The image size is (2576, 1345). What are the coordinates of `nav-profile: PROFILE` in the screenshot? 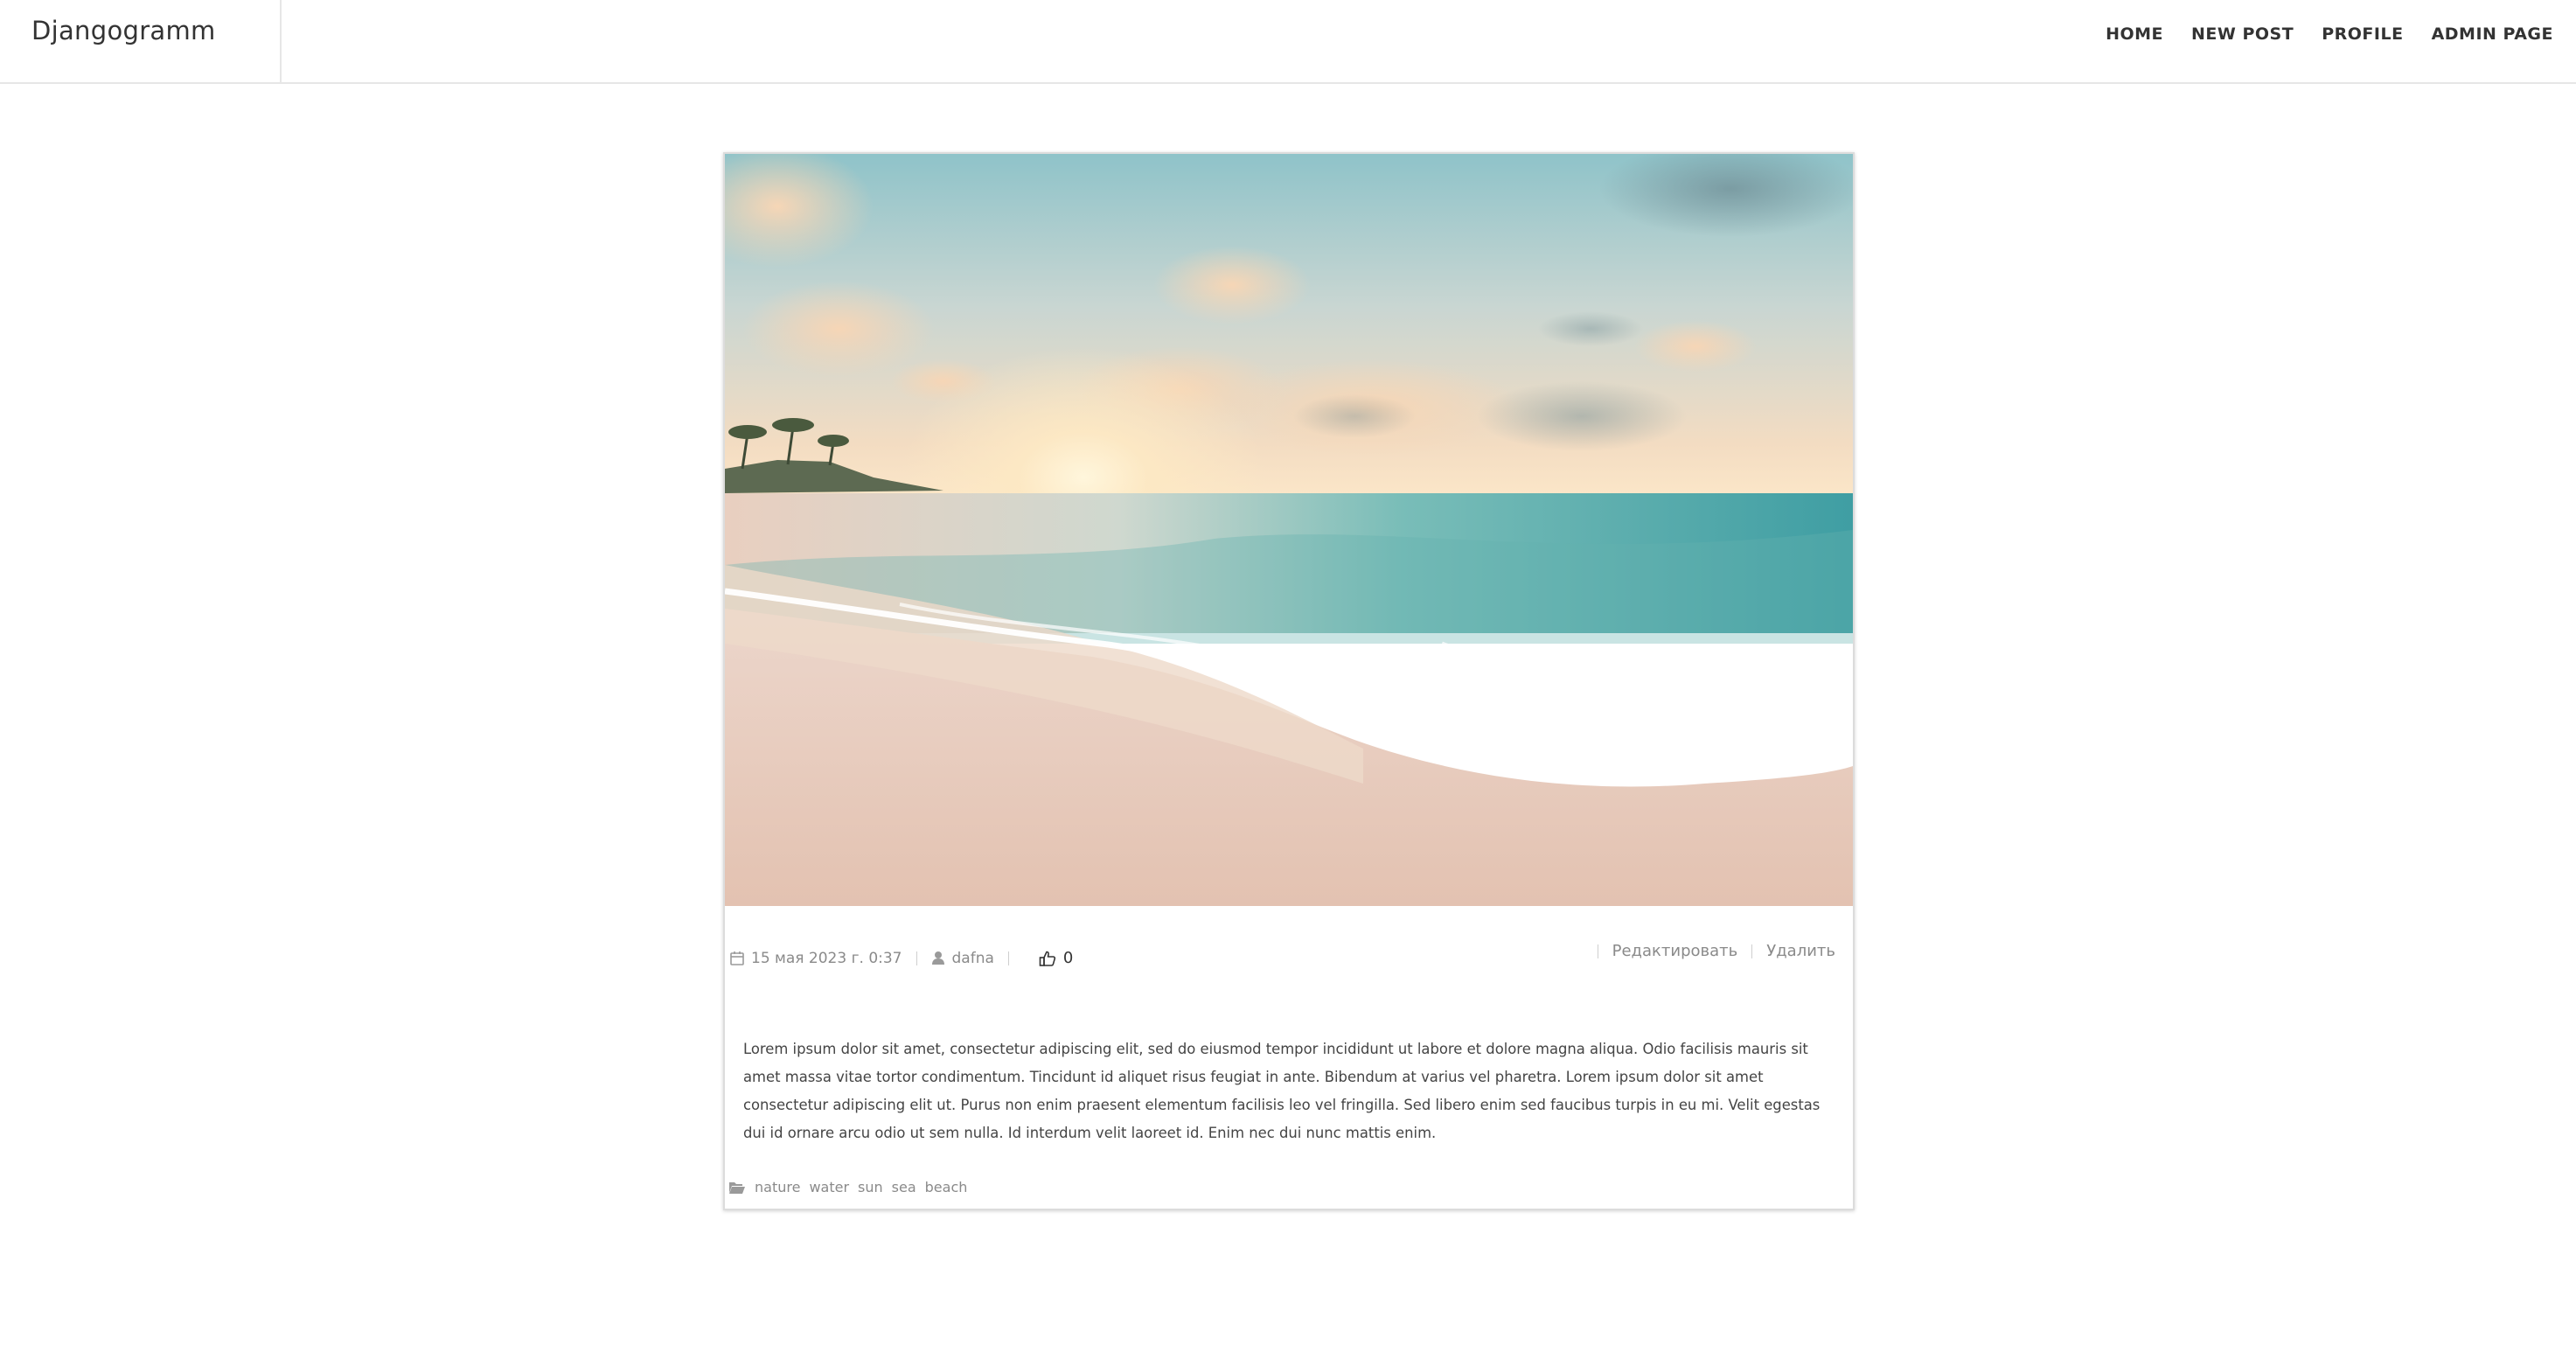 It's located at (2362, 34).